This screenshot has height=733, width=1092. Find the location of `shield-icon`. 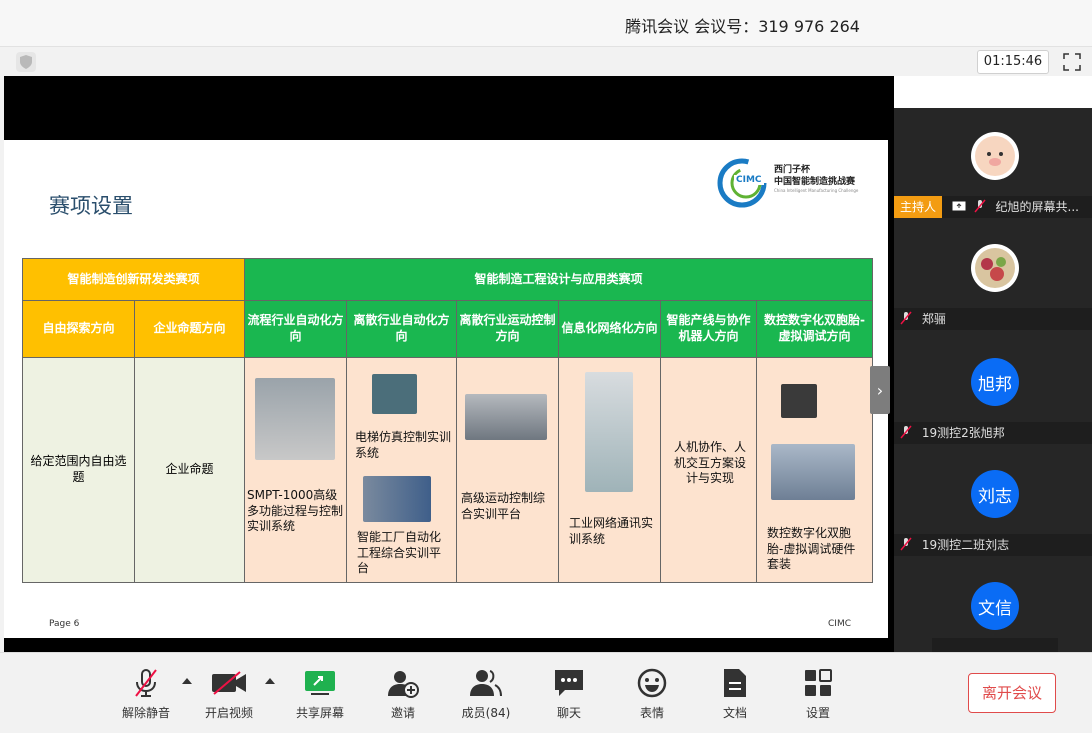

shield-icon is located at coordinates (26, 62).